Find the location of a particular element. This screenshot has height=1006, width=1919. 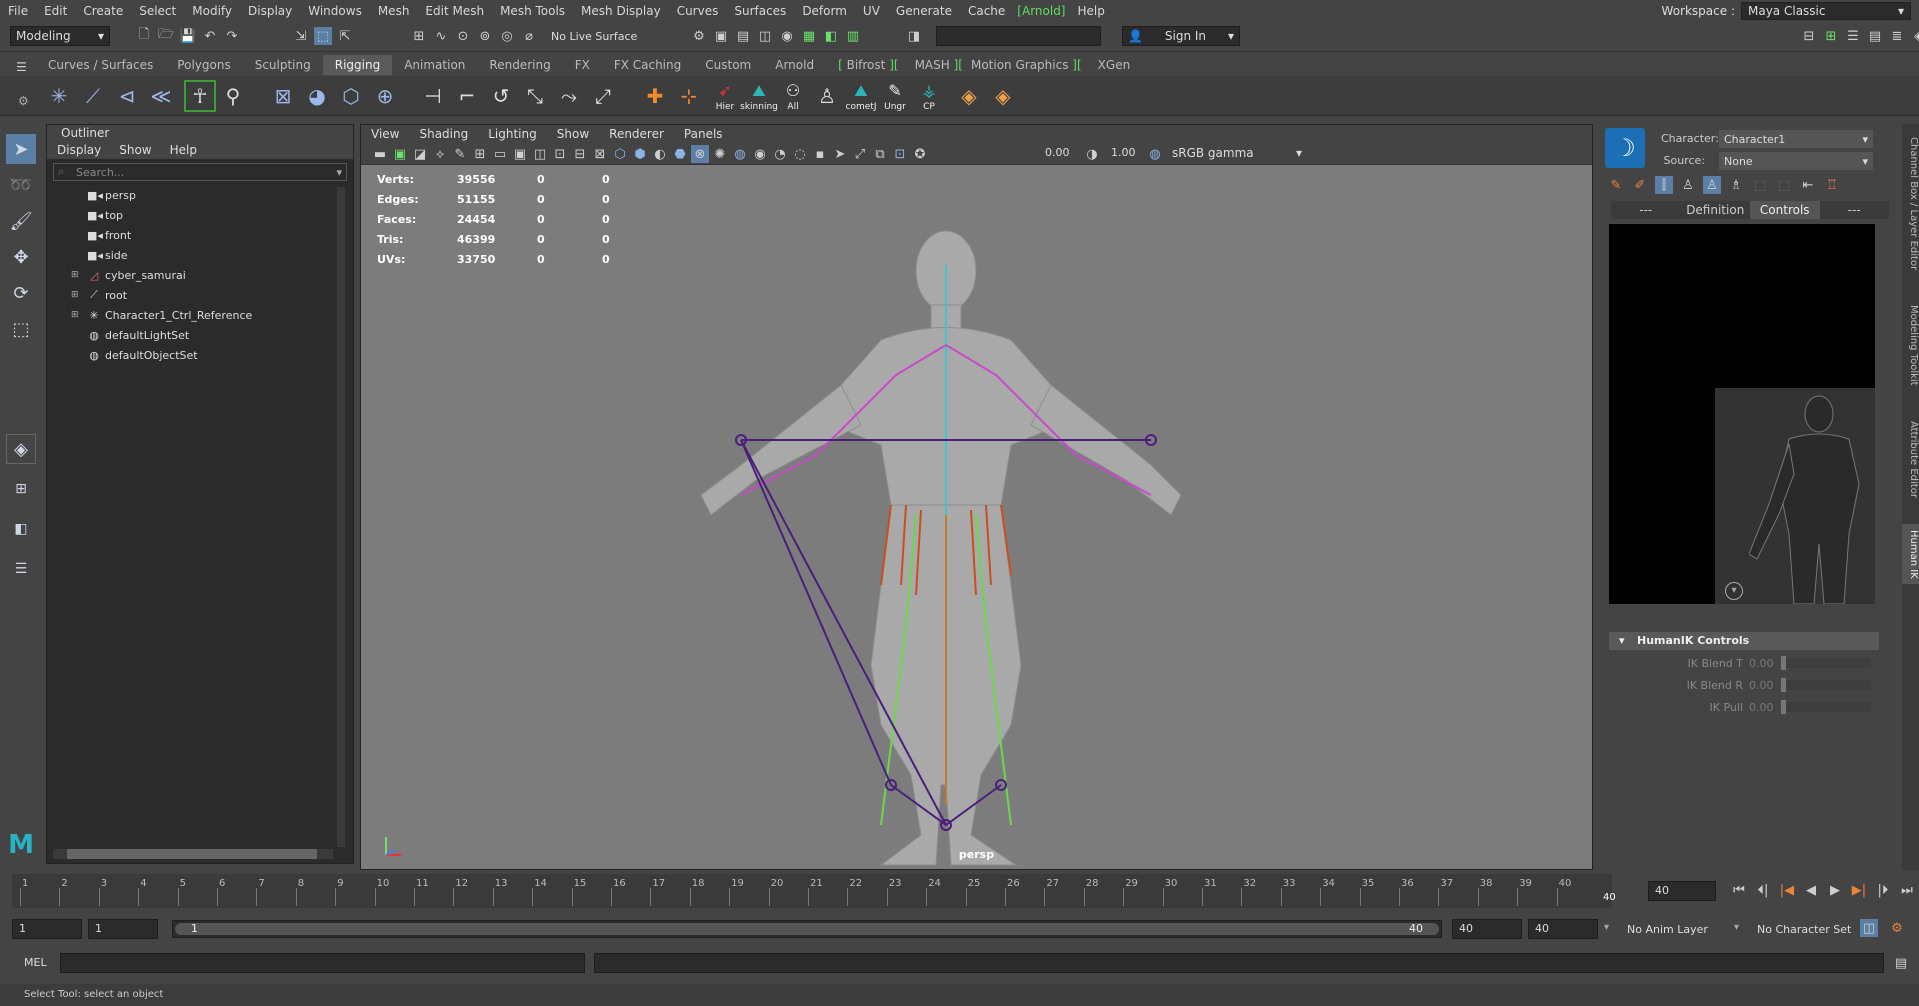

figure-icon: ♙ is located at coordinates (827, 96).